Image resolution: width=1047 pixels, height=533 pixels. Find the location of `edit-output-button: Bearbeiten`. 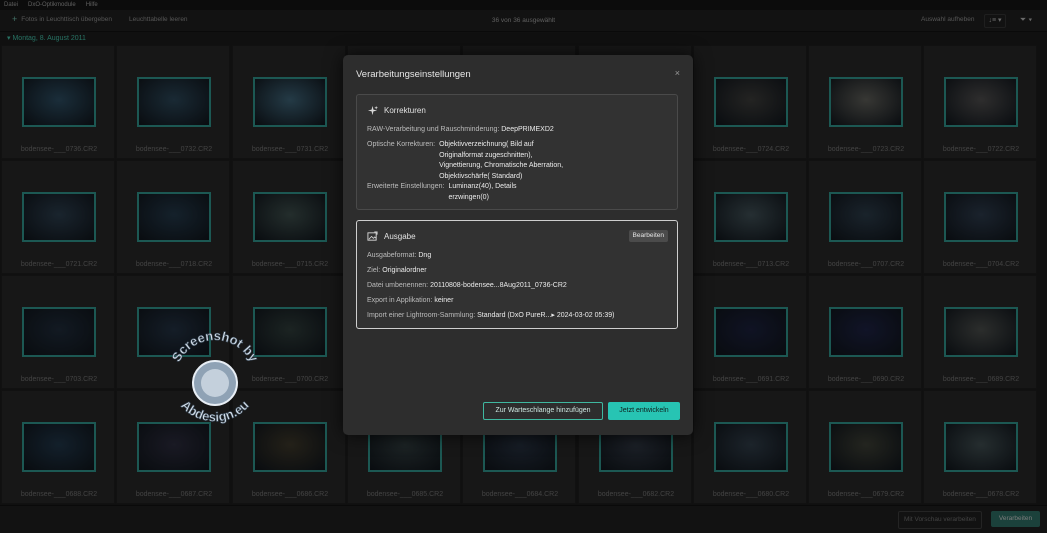

edit-output-button: Bearbeiten is located at coordinates (648, 236).